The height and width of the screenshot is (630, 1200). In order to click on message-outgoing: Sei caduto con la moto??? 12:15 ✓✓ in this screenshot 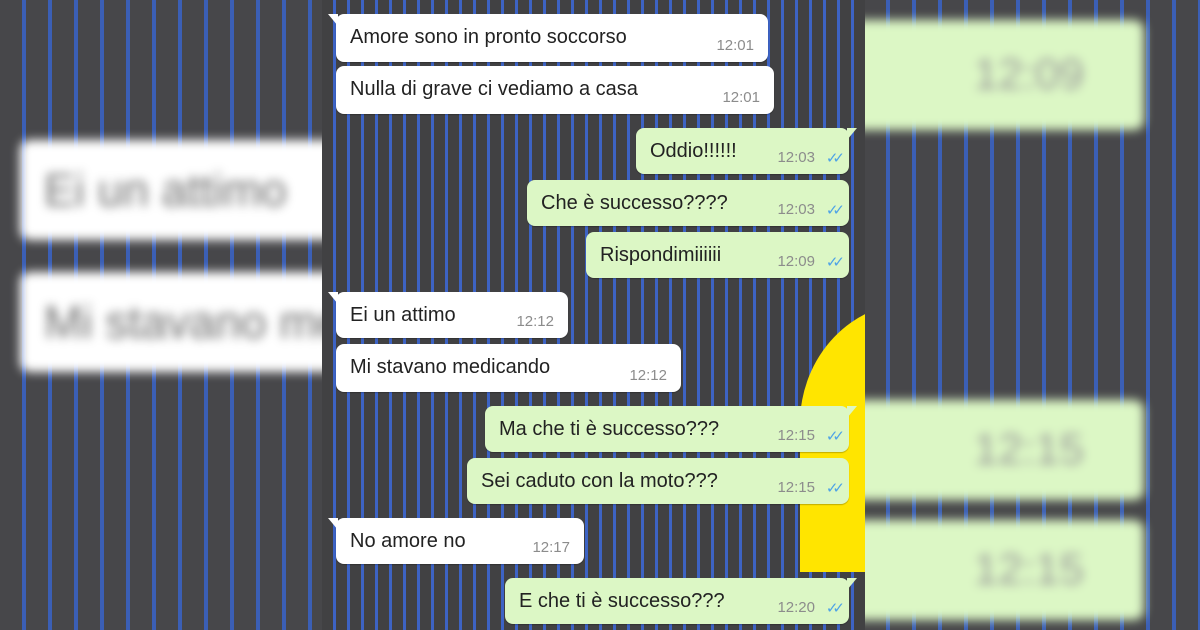, I will do `click(658, 481)`.